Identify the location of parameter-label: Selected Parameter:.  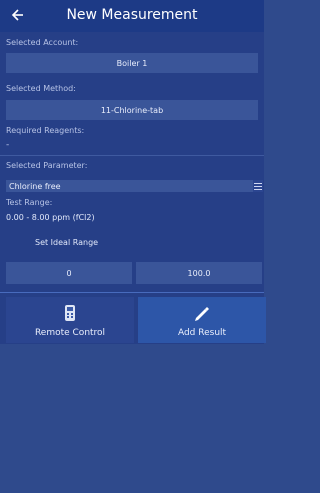
(47, 165).